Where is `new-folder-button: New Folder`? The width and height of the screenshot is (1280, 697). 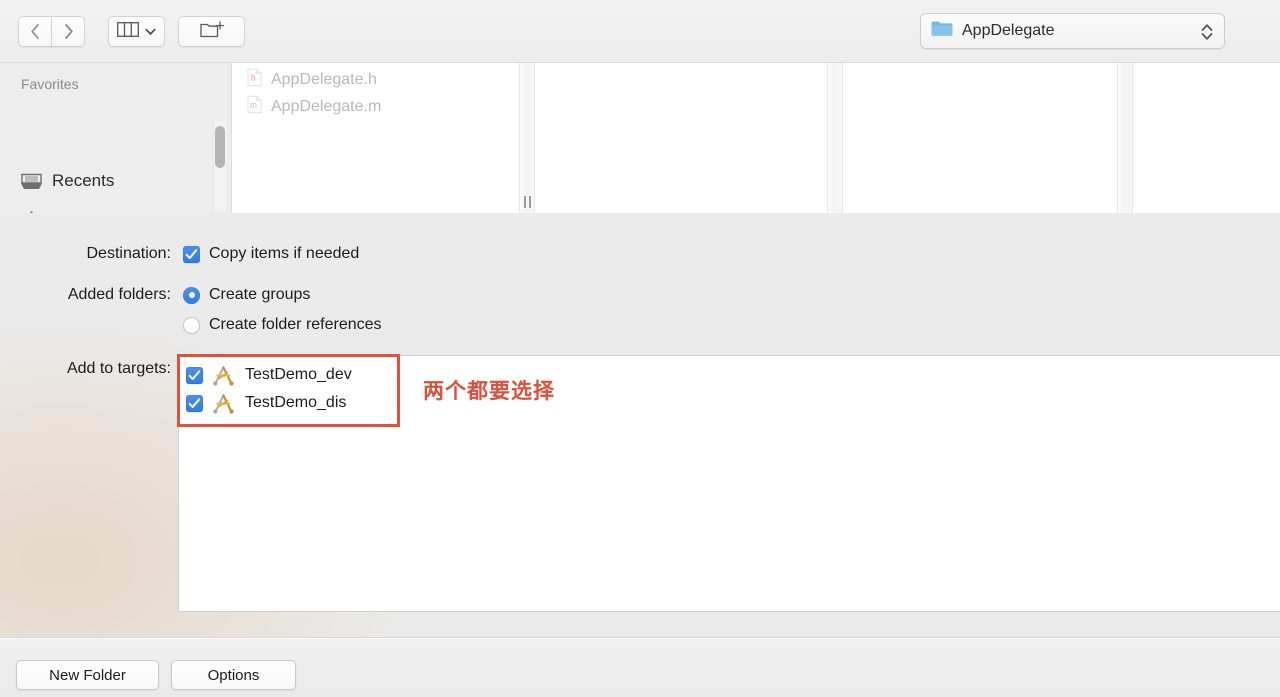
new-folder-button: New Folder is located at coordinates (87, 675).